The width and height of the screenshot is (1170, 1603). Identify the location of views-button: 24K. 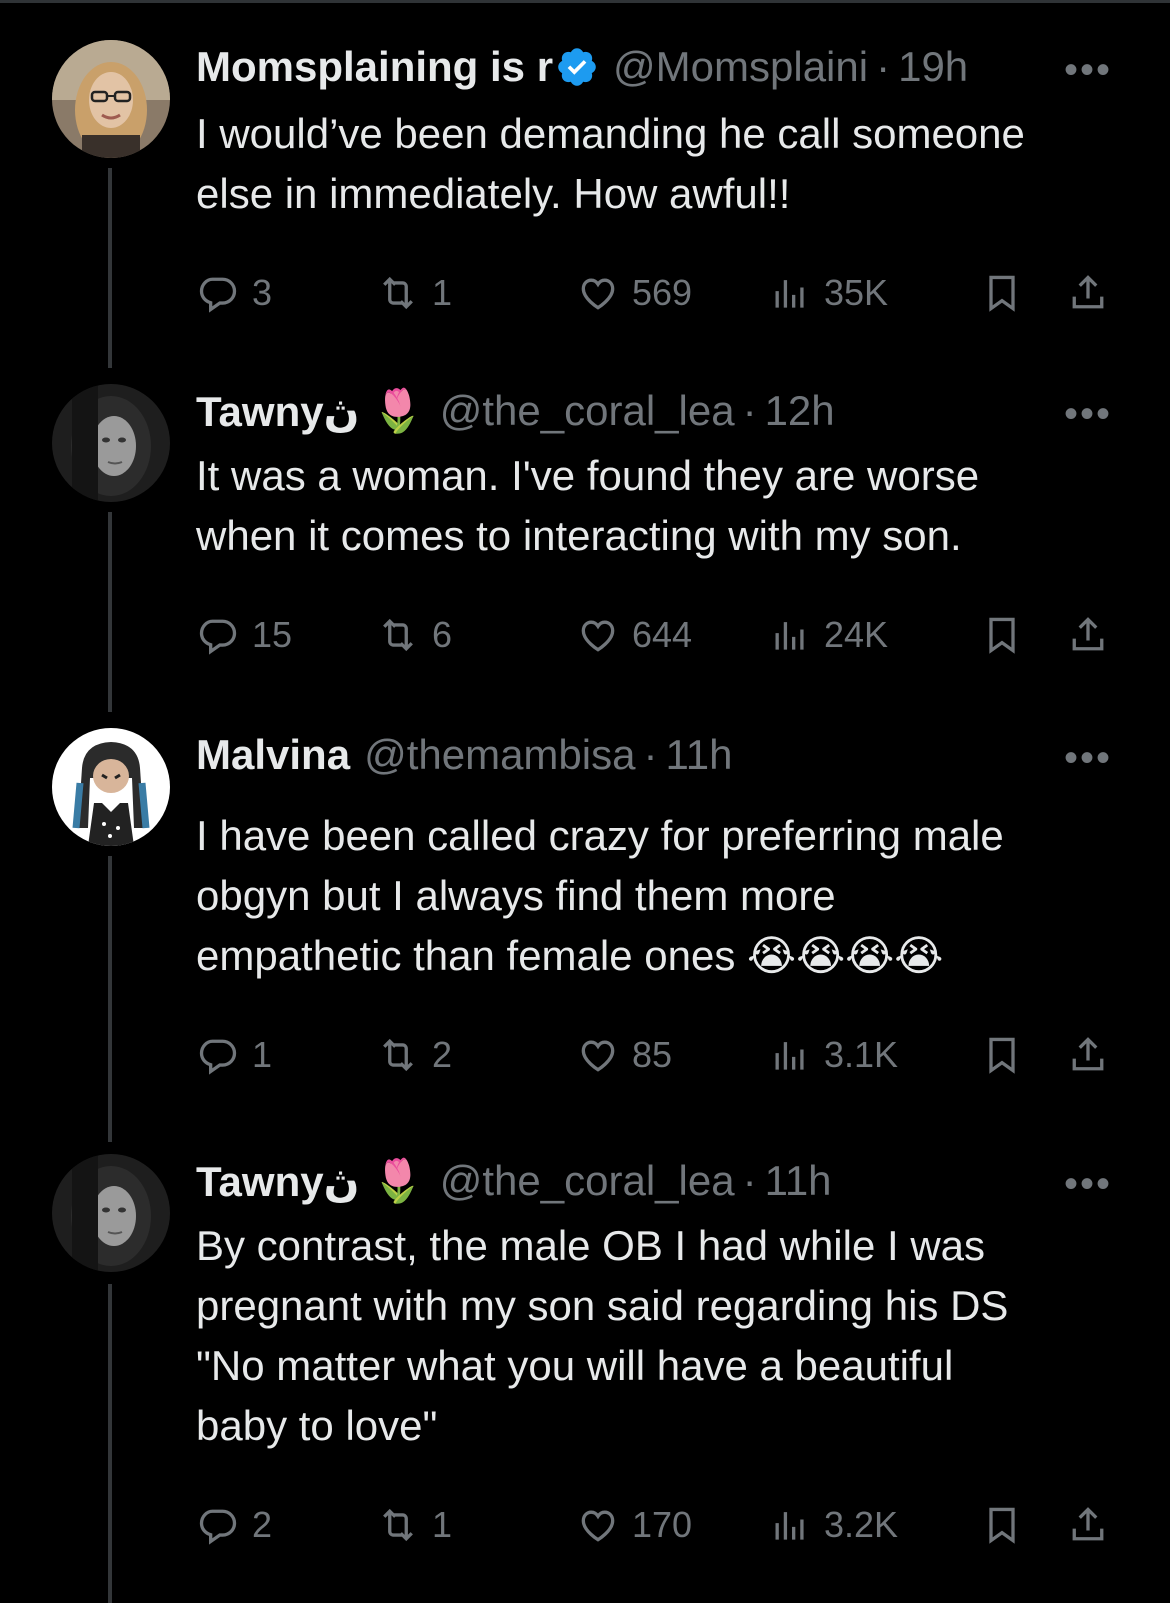
(828, 635).